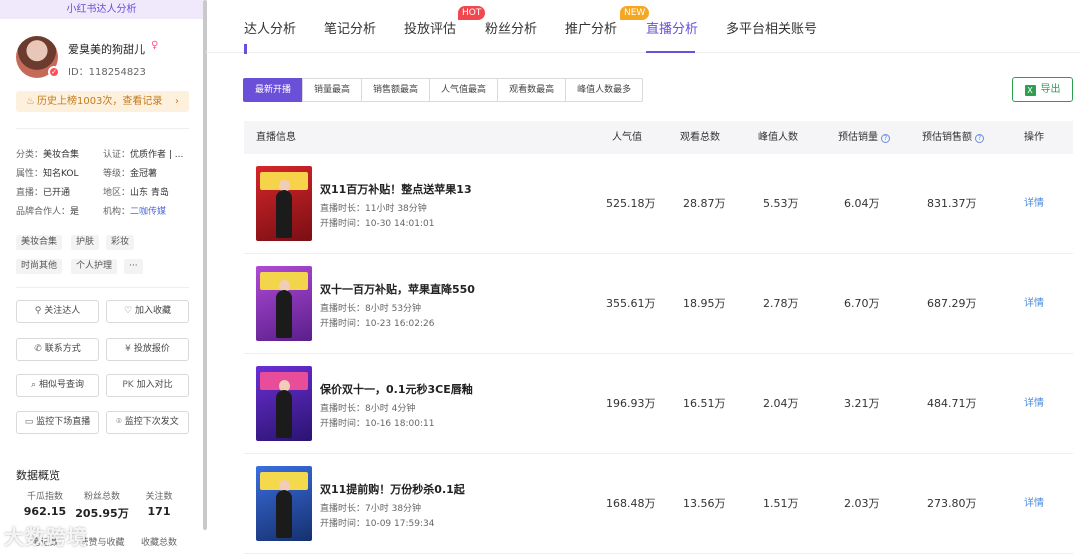 The width and height of the screenshot is (1080, 555). I want to click on tab-fans-analysis: 粉丝分析, so click(511, 27).